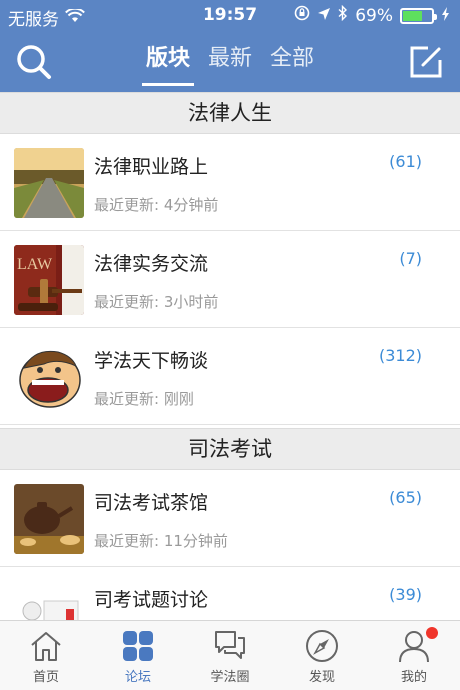  I want to click on rotation-lock-icon, so click(302, 15).